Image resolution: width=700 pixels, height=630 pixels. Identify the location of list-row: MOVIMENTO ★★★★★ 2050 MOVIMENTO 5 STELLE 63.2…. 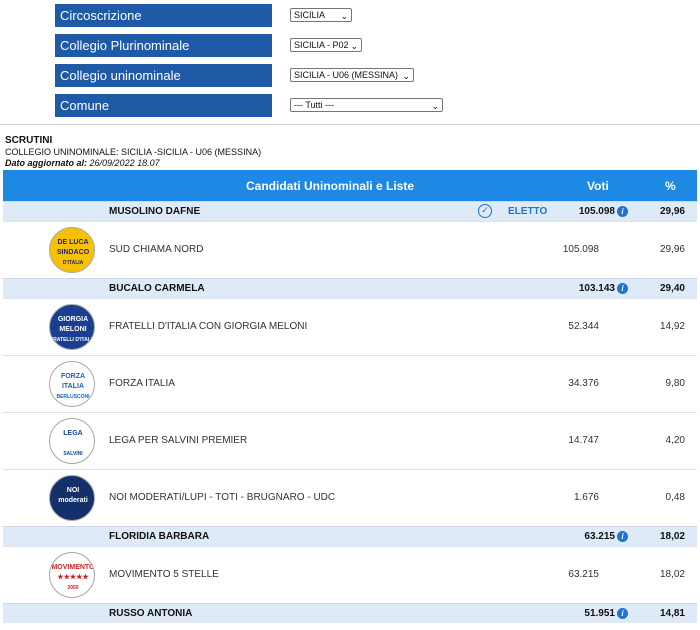
(350, 574).